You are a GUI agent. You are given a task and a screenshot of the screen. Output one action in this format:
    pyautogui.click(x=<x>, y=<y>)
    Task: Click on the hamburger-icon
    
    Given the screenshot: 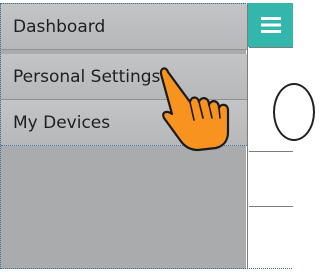 What is the action you would take?
    pyautogui.click(x=270, y=25)
    